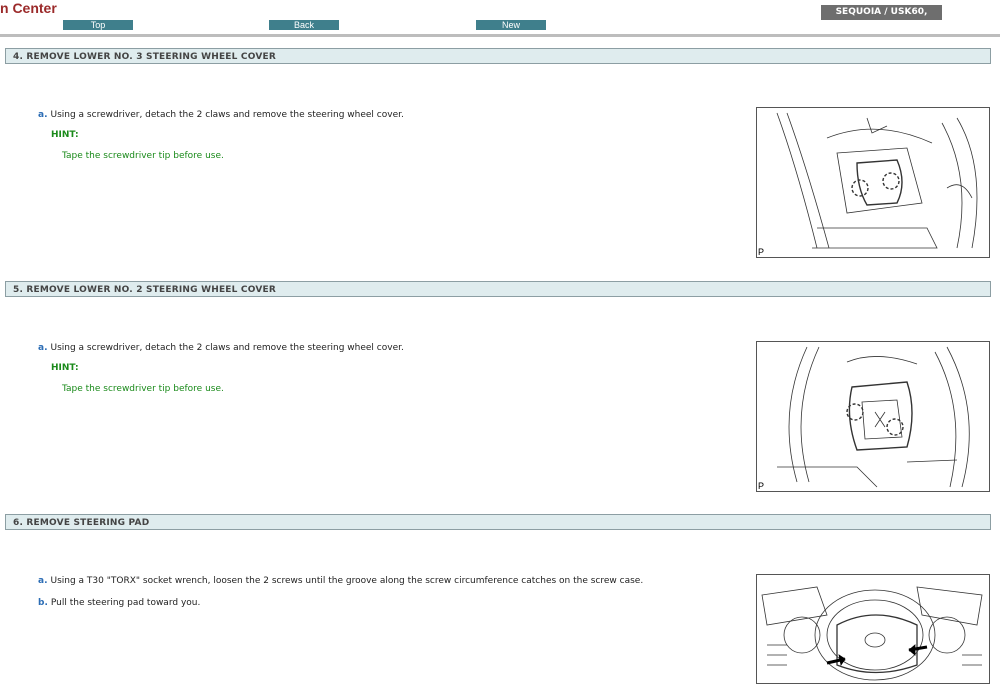 The image size is (1000, 684). I want to click on step-6b: b. Pull the steering pad toward you., so click(119, 603).